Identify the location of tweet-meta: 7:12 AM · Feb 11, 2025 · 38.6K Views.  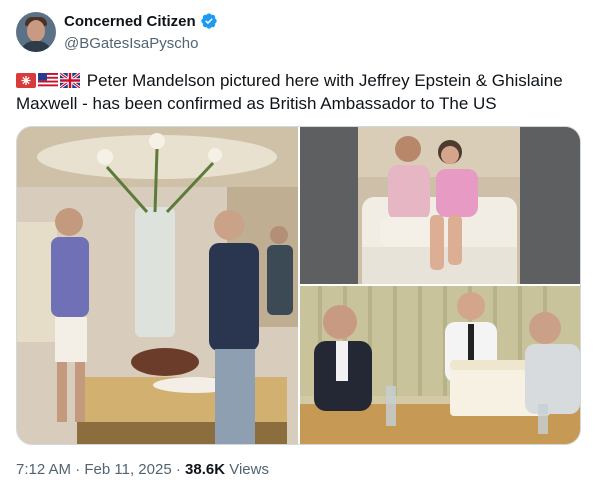
(142, 469).